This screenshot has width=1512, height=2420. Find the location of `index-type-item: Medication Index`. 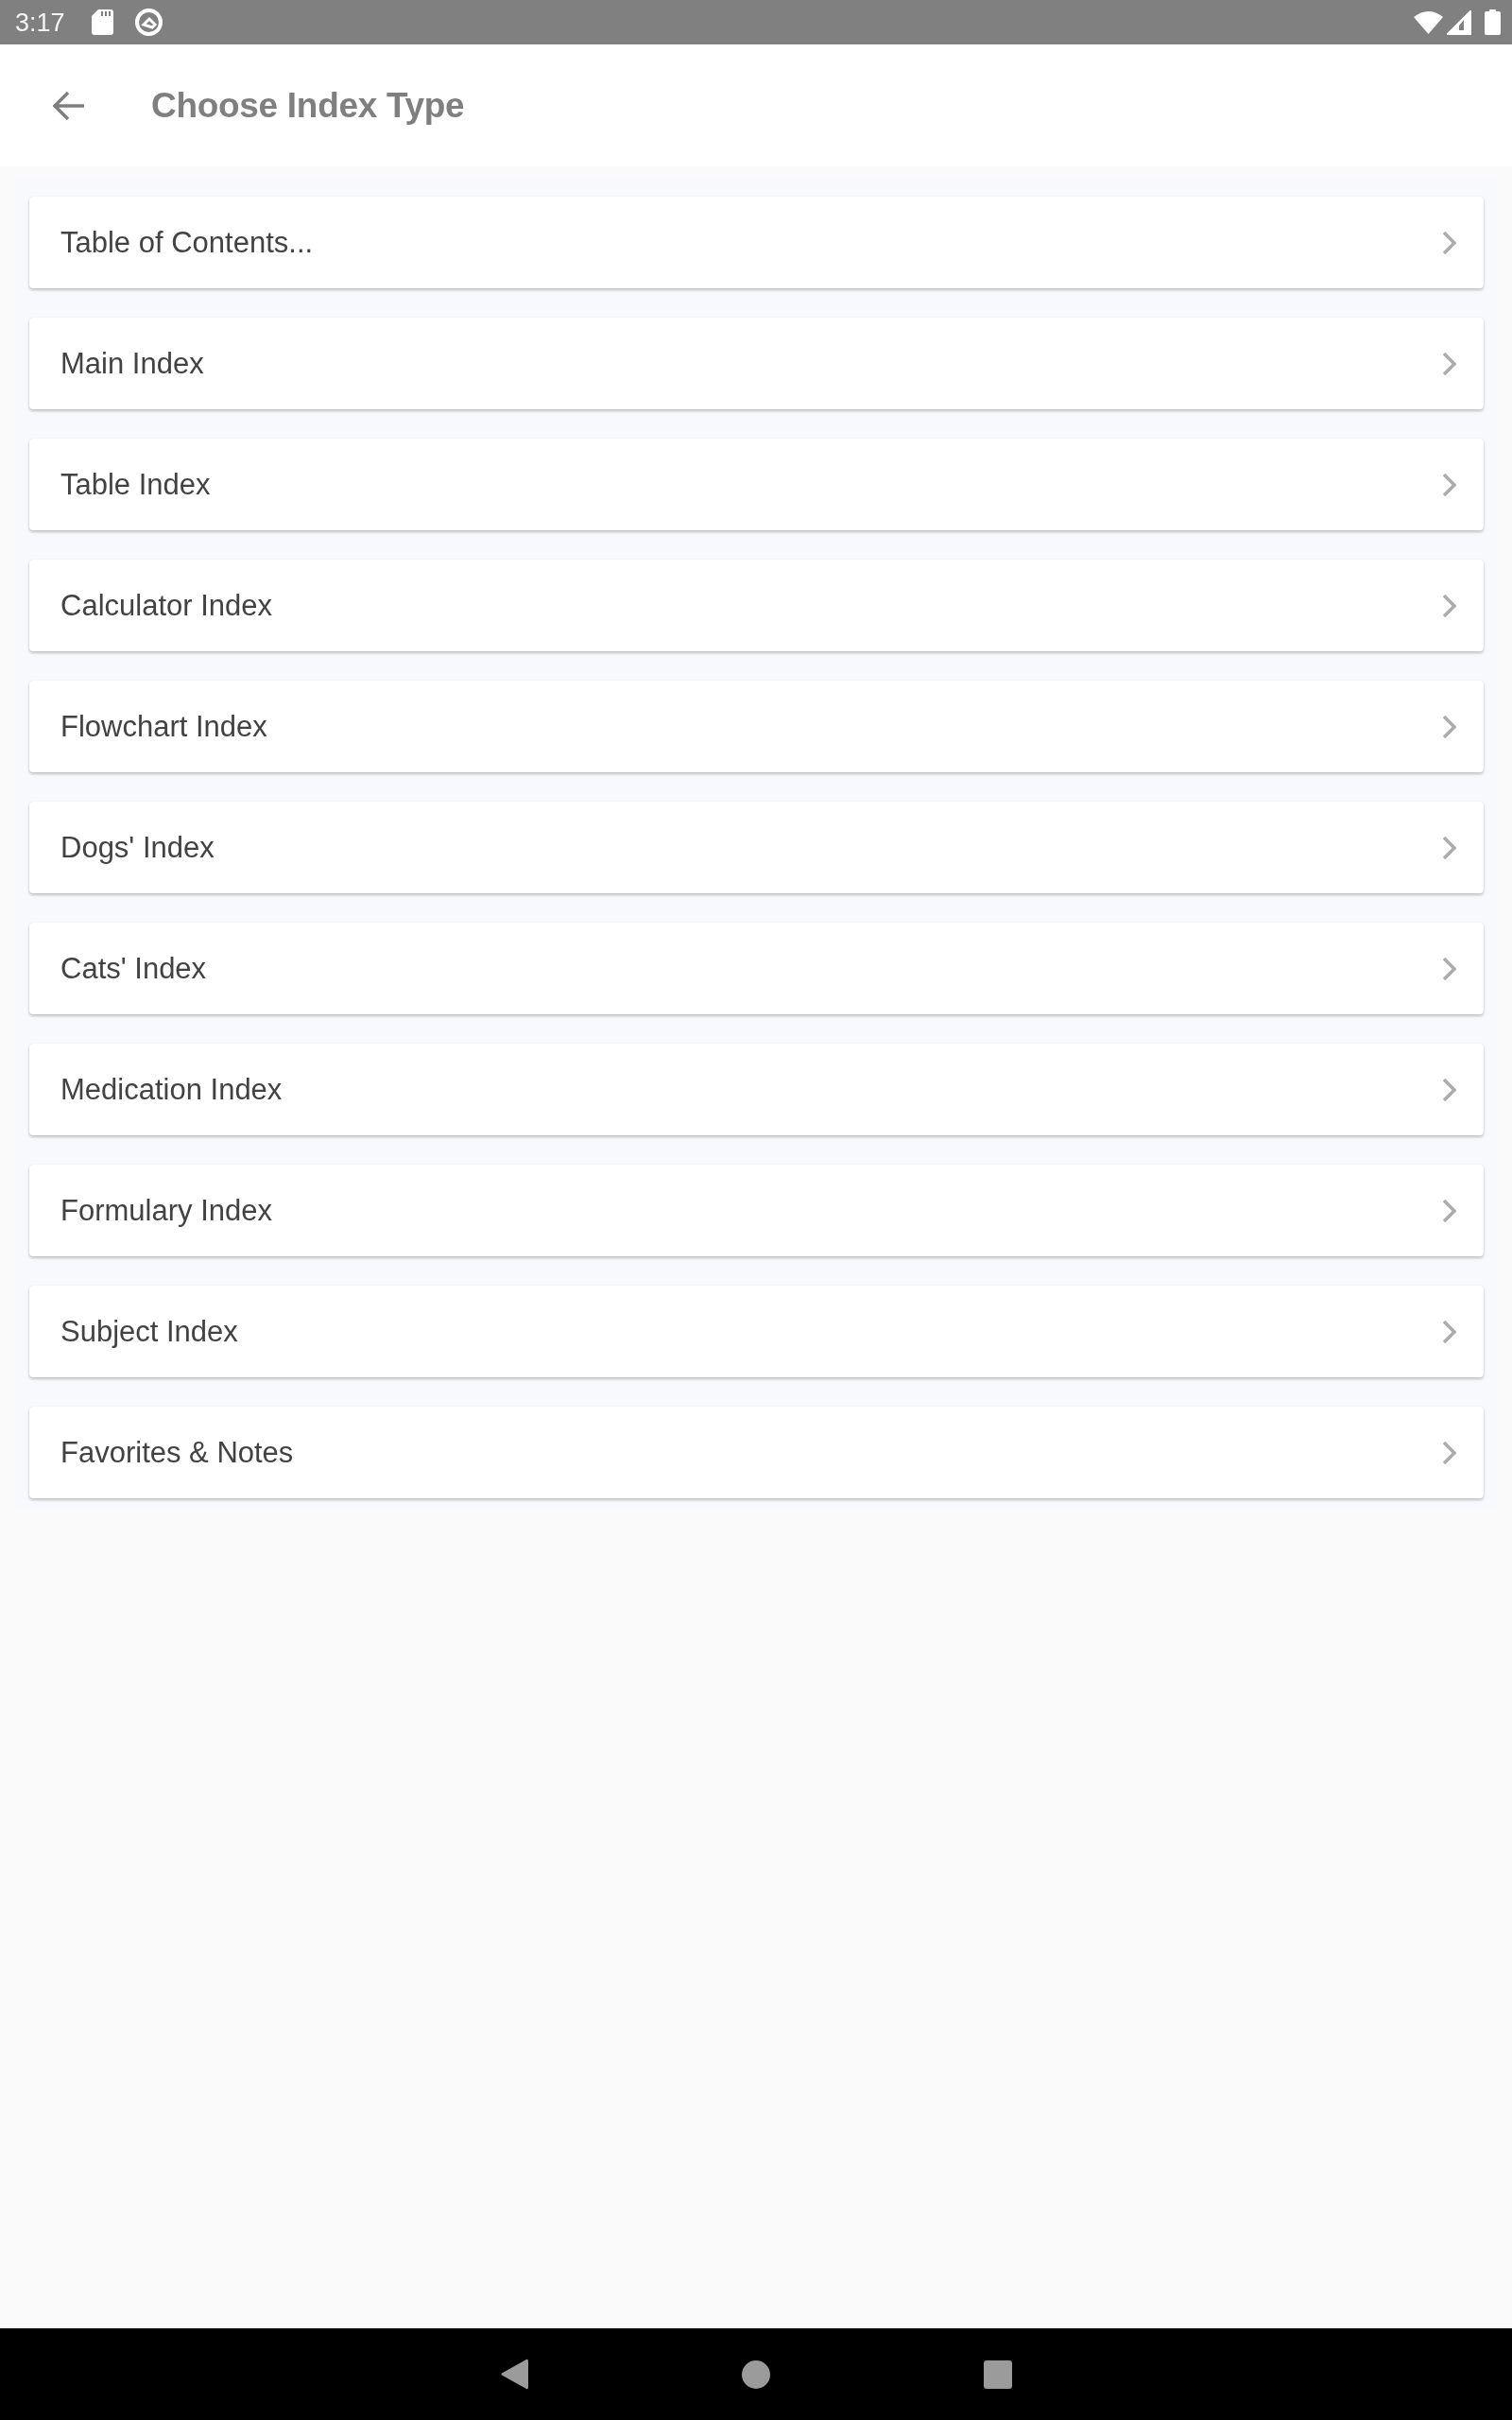

index-type-item: Medication Index is located at coordinates (756, 1089).